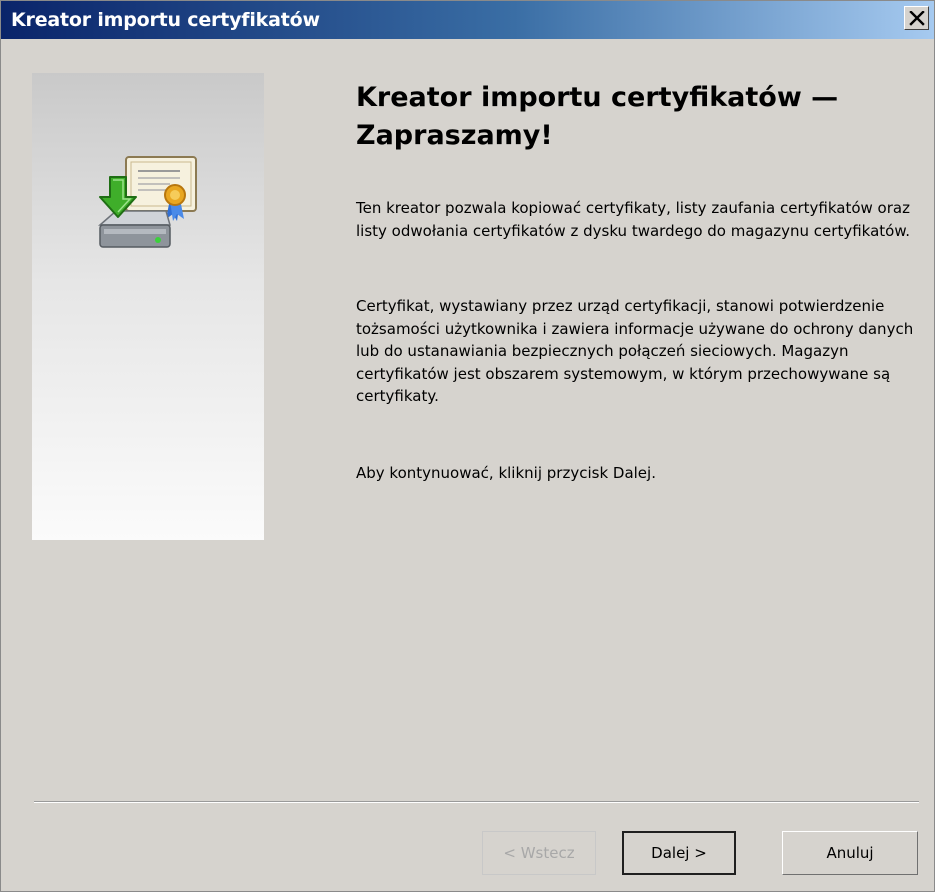 The width and height of the screenshot is (935, 892). I want to click on wizard-side-panel, so click(148, 306).